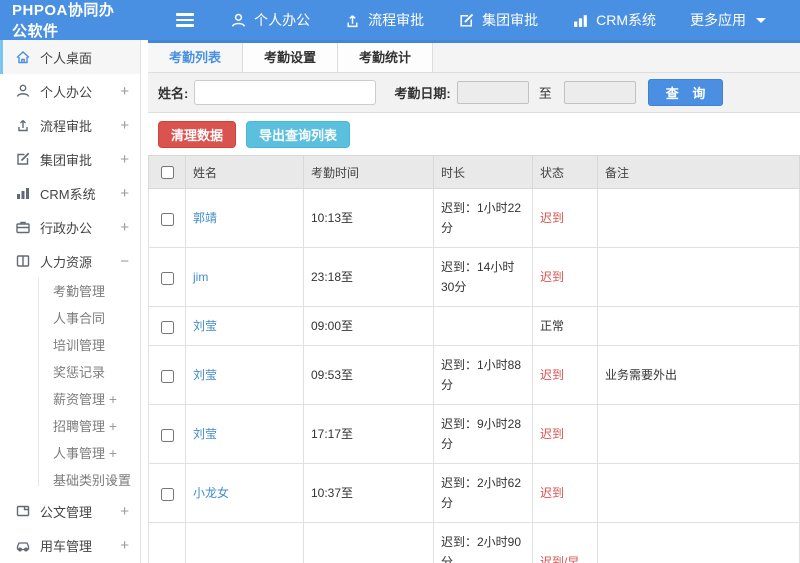 This screenshot has height=563, width=800. What do you see at coordinates (498, 20) in the screenshot?
I see `top-menu-group-approval: 集团审批` at bounding box center [498, 20].